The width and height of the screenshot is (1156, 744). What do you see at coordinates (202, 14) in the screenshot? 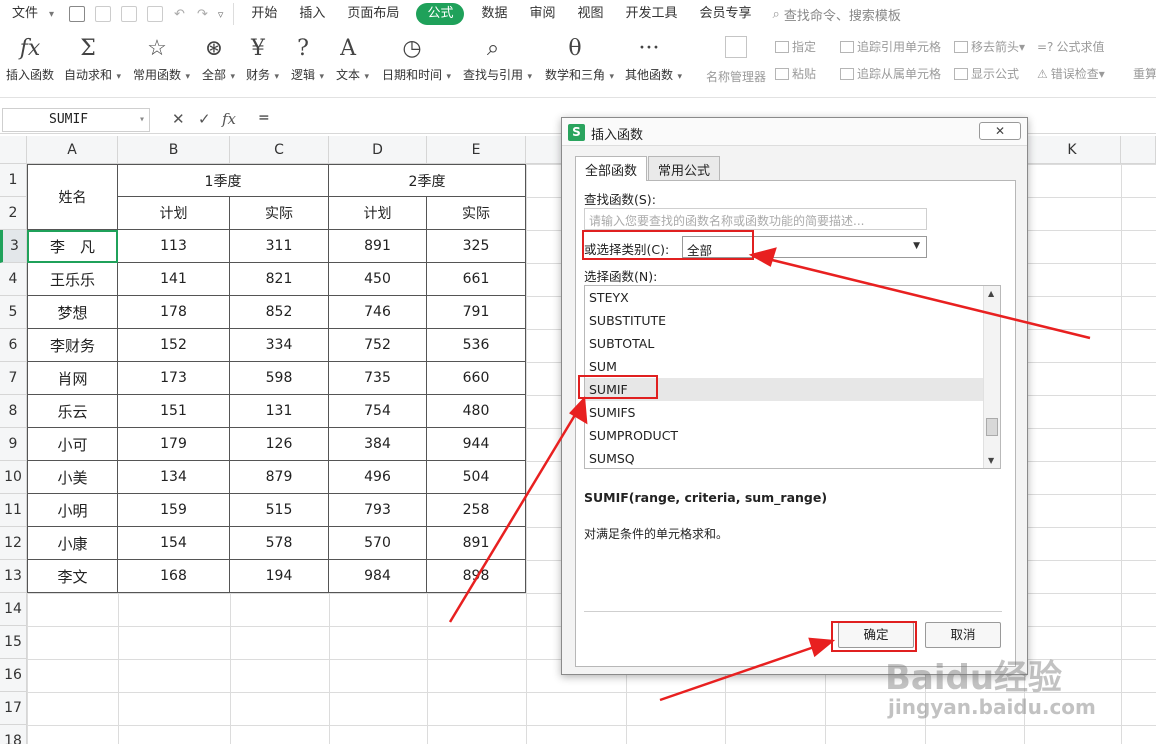
I see `redo-icon: ↷` at bounding box center [202, 14].